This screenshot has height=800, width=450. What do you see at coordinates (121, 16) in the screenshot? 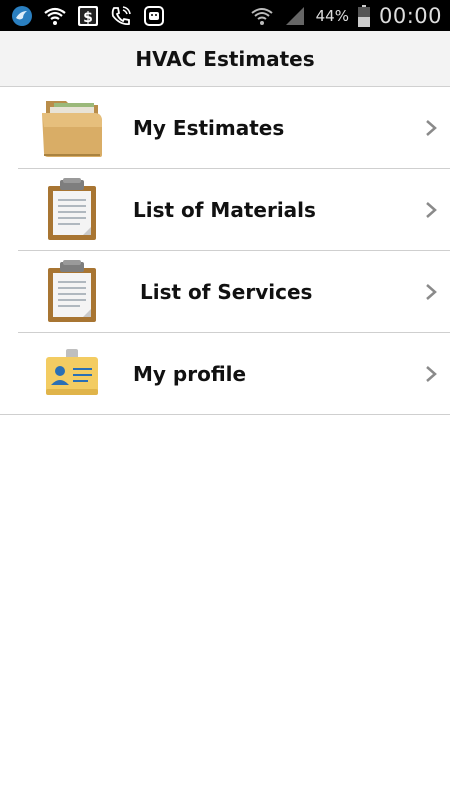
I see `phone-wifi-icon` at bounding box center [121, 16].